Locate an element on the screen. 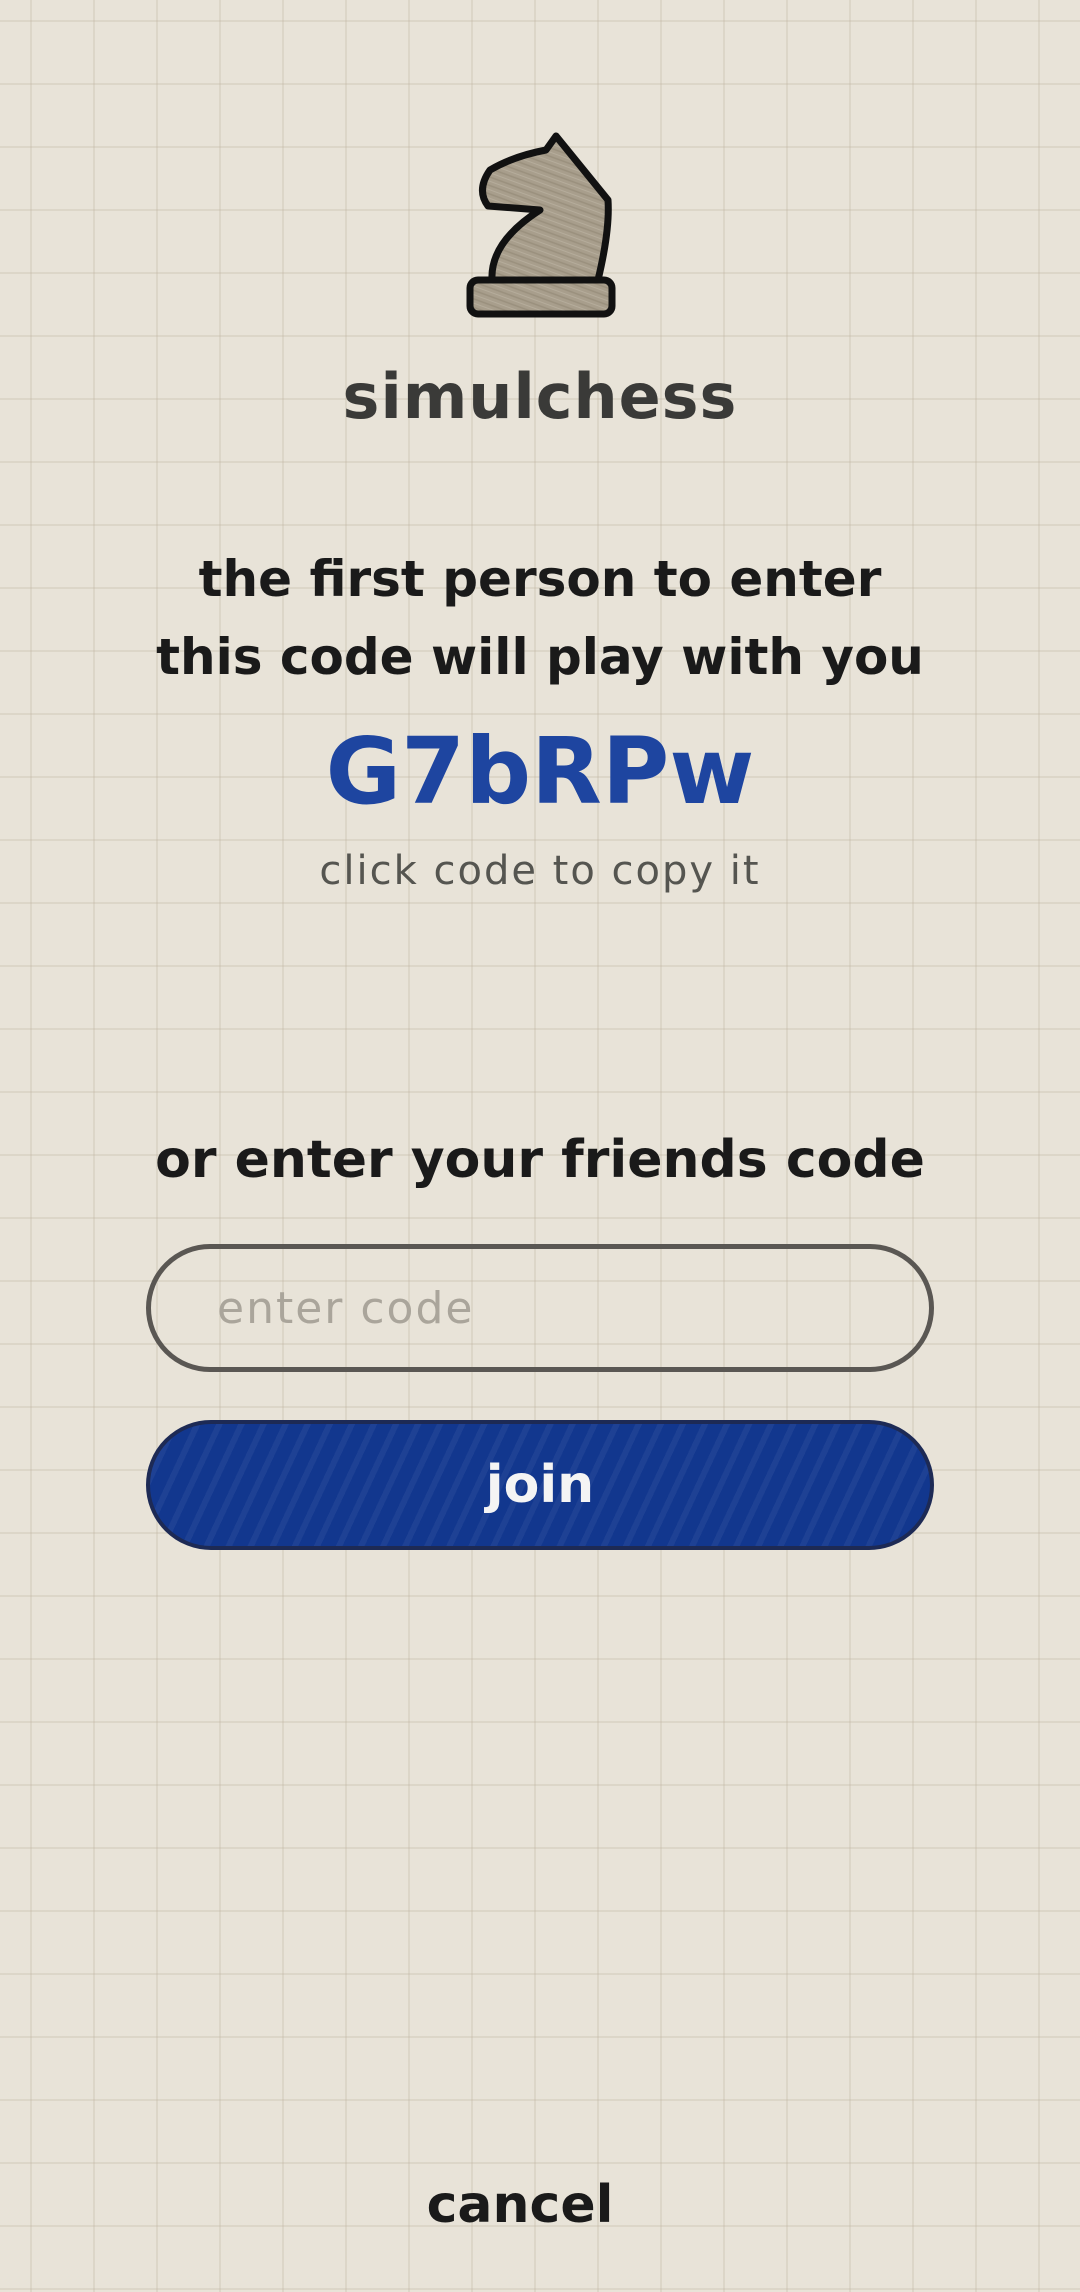 This screenshot has height=2292, width=1080. friend-code-input is located at coordinates (540, 1308).